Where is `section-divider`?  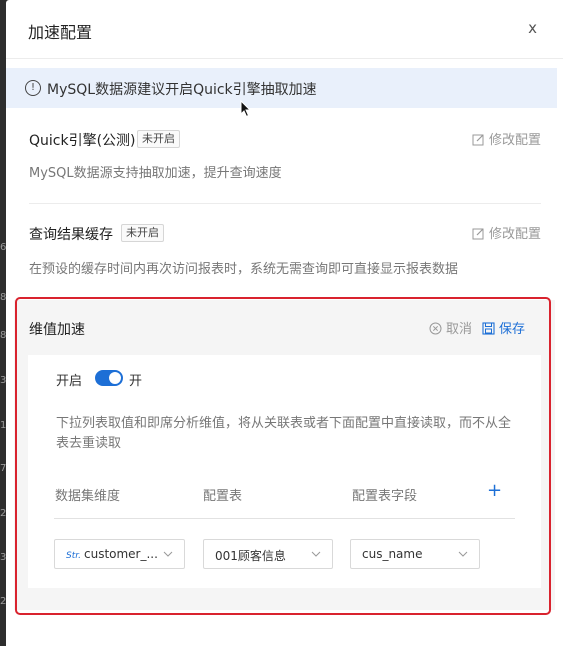
section-divider is located at coordinates (285, 203).